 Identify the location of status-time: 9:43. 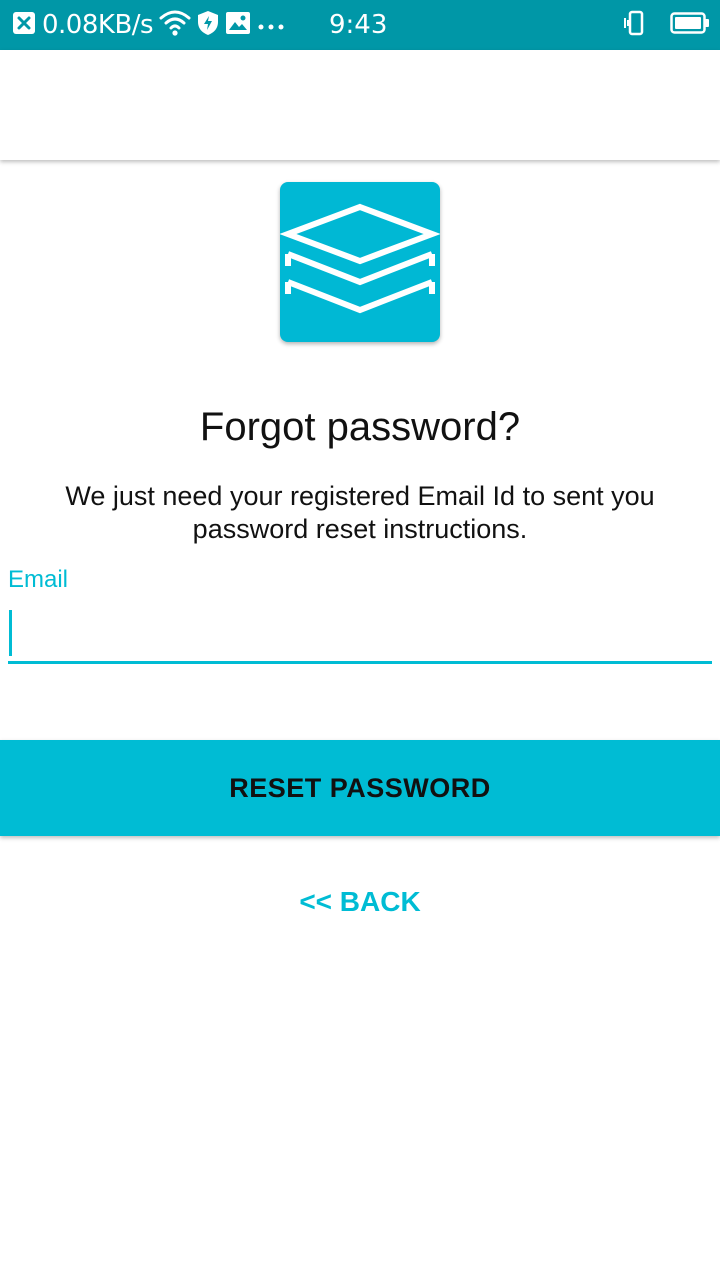
(358, 25).